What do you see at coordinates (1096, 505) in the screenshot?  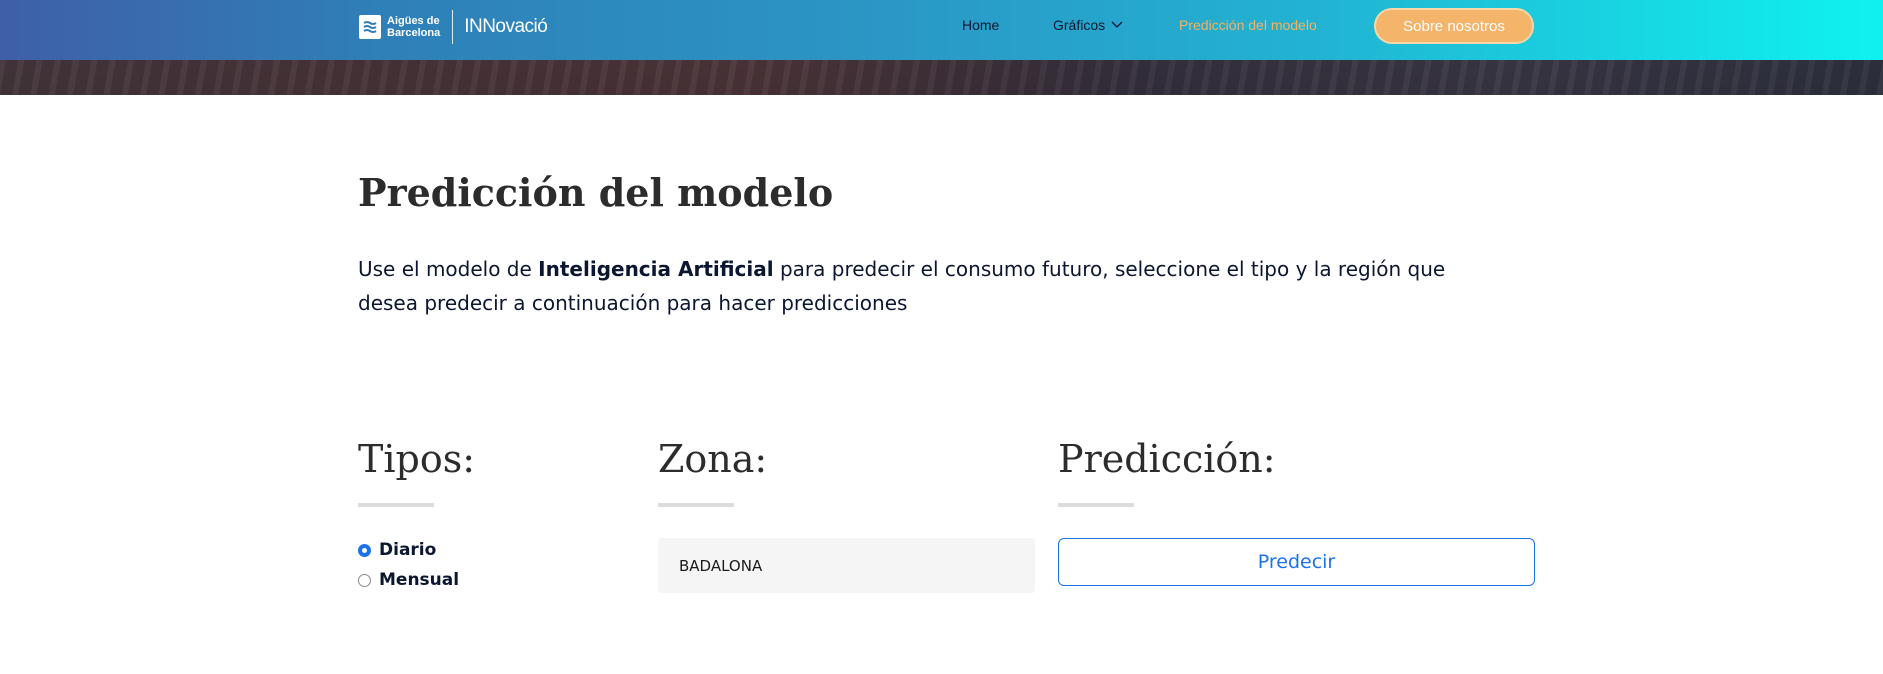 I see `prediccion-underline` at bounding box center [1096, 505].